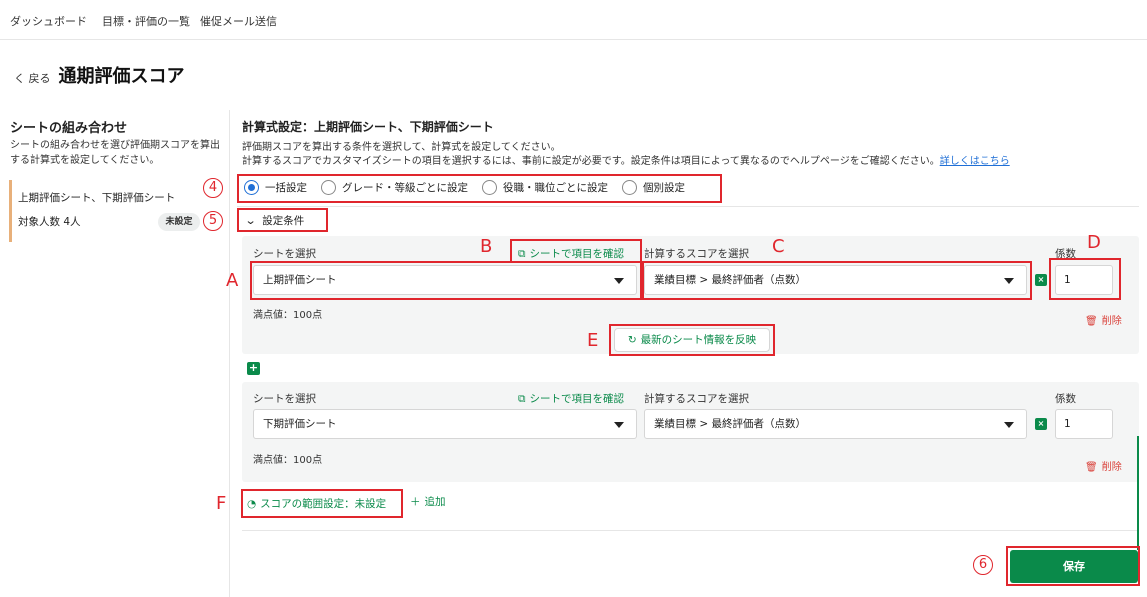  What do you see at coordinates (1138, 493) in the screenshot?
I see `scroll-indicator` at bounding box center [1138, 493].